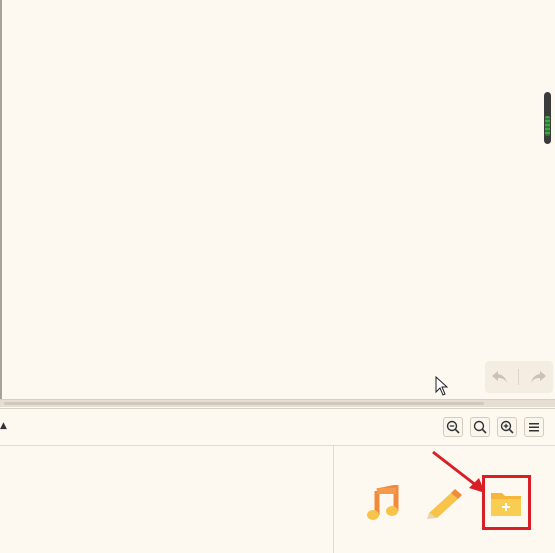 The image size is (555, 553). I want to click on zoom-in-icon, so click(507, 427).